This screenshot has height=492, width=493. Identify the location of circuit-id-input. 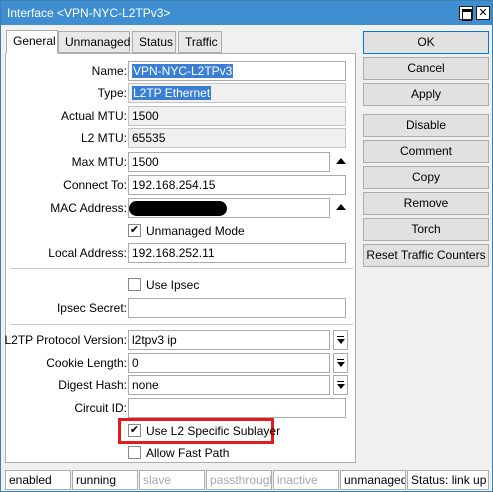
(237, 408).